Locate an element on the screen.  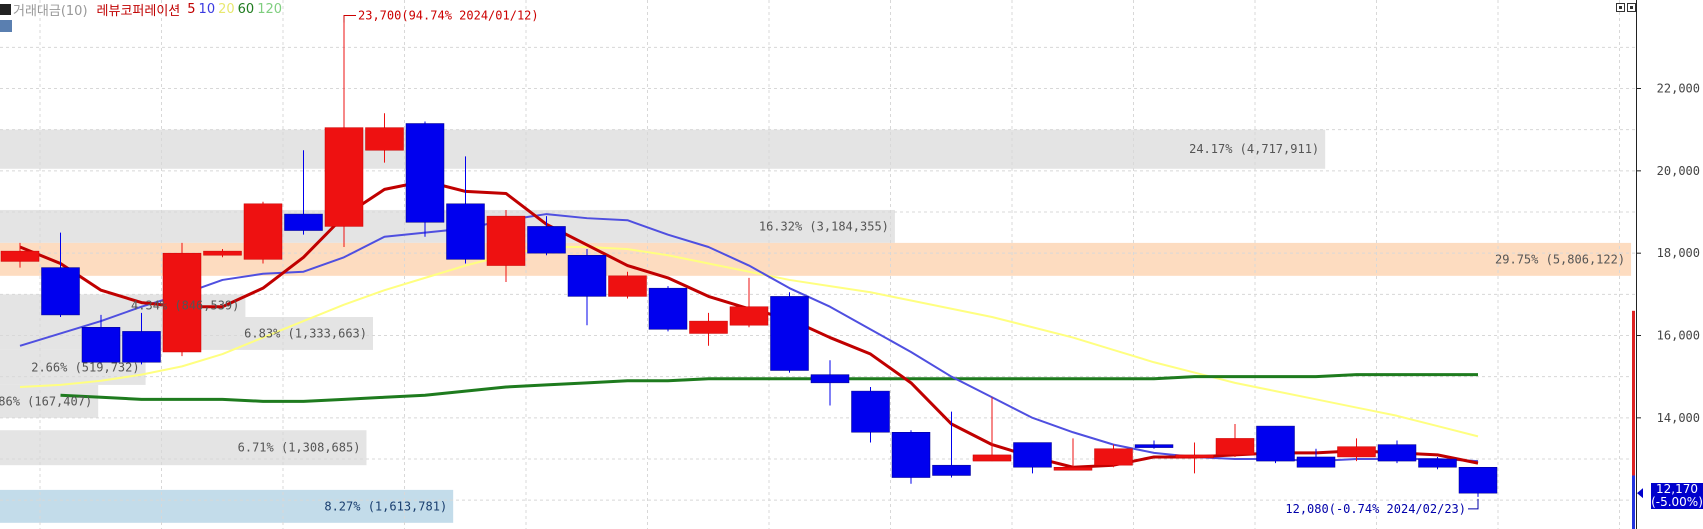
volume-profile-label: 16.32% (3,184,355) is located at coordinates (824, 226).